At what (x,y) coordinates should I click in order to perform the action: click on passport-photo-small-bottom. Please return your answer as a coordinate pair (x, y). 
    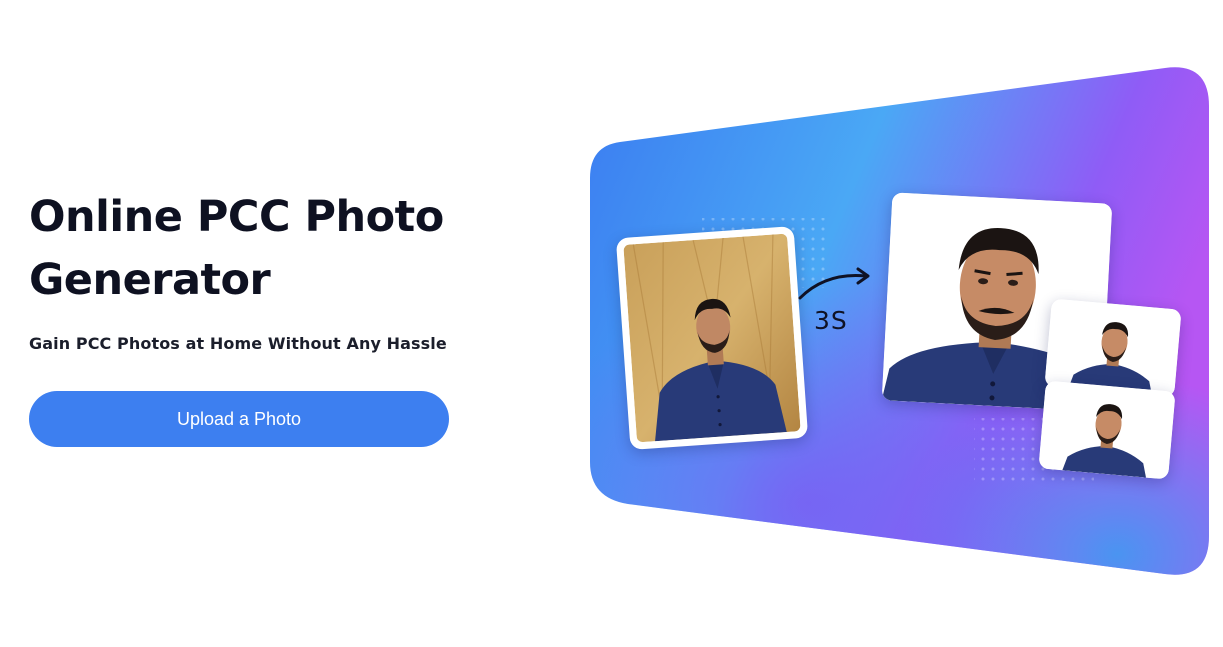
    Looking at the image, I should click on (1107, 430).